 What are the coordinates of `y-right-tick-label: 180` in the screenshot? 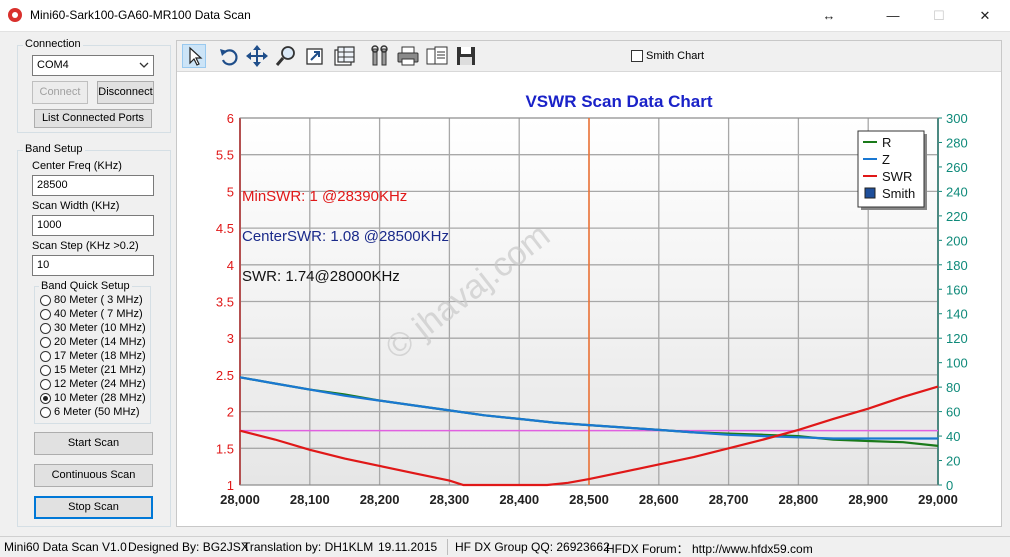 It's located at (957, 265).